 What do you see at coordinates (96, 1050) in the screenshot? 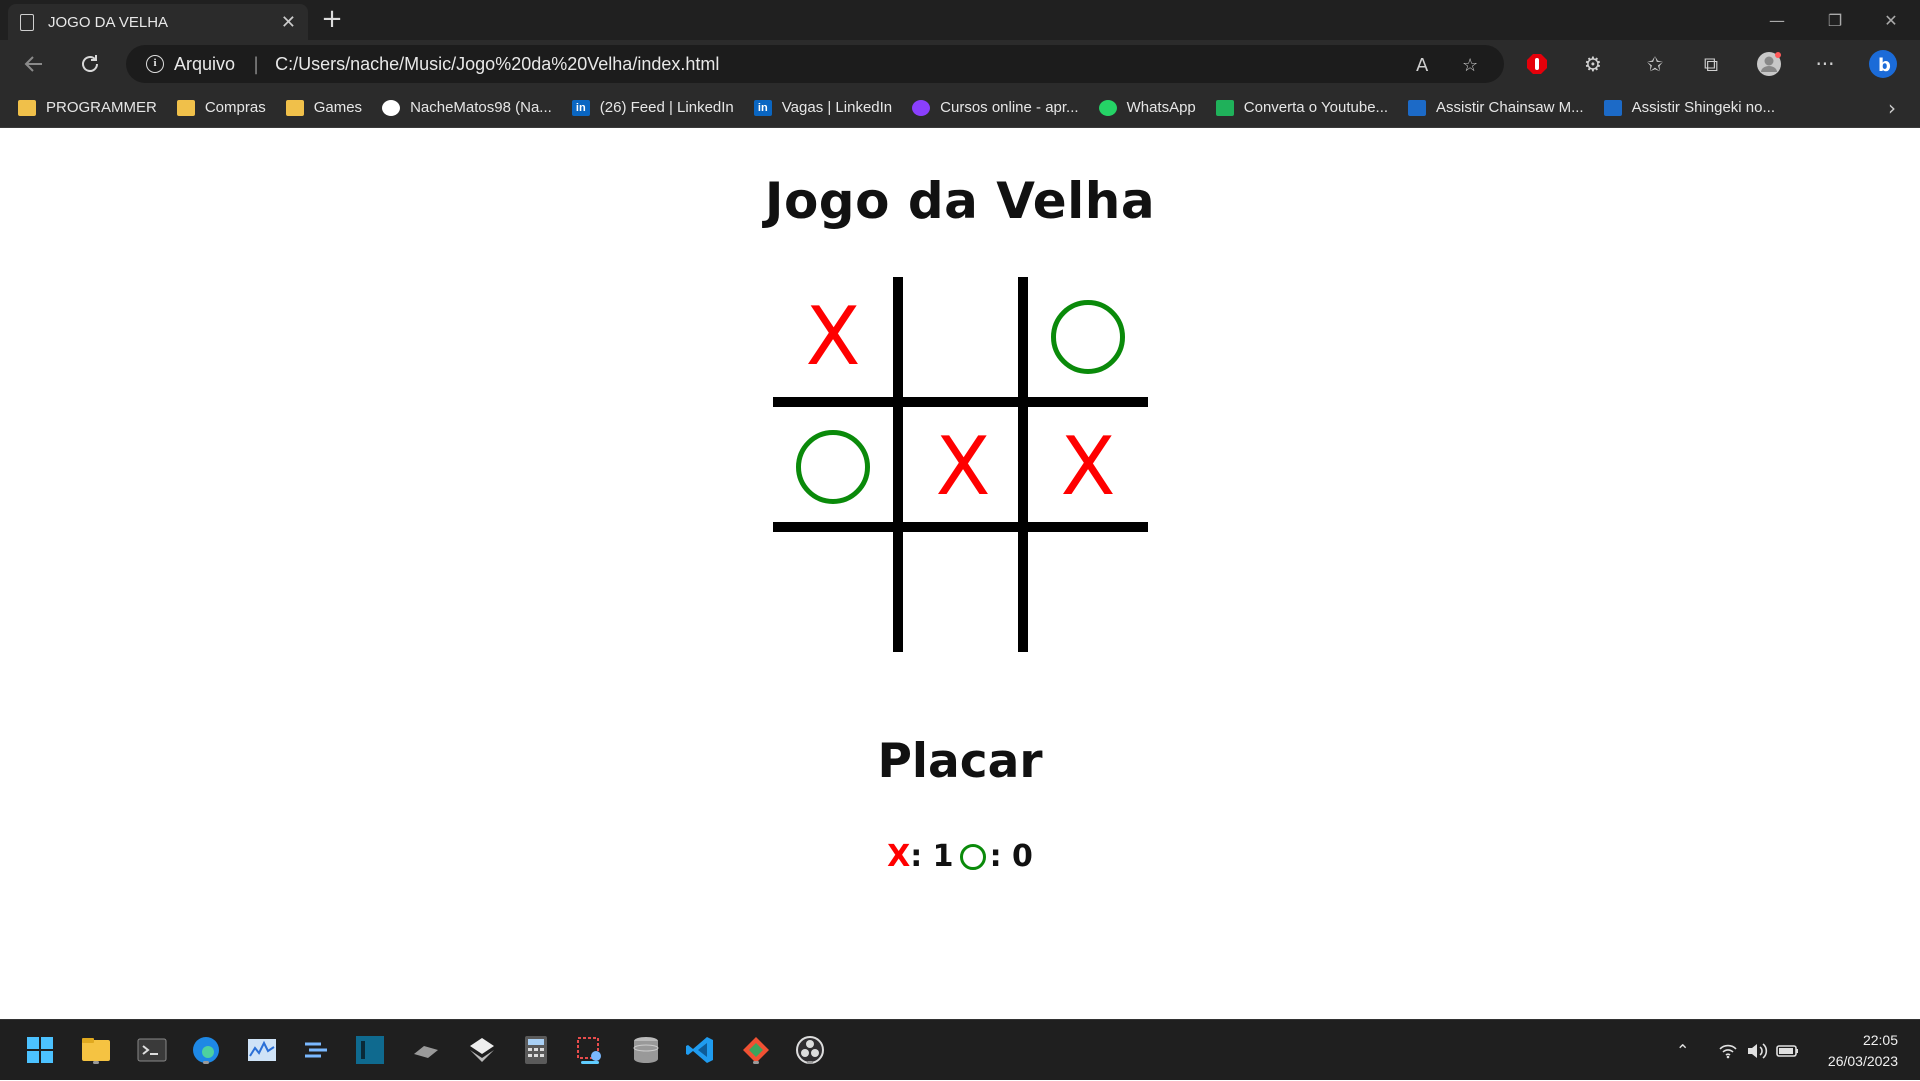
I see `file-explorer-icon` at bounding box center [96, 1050].